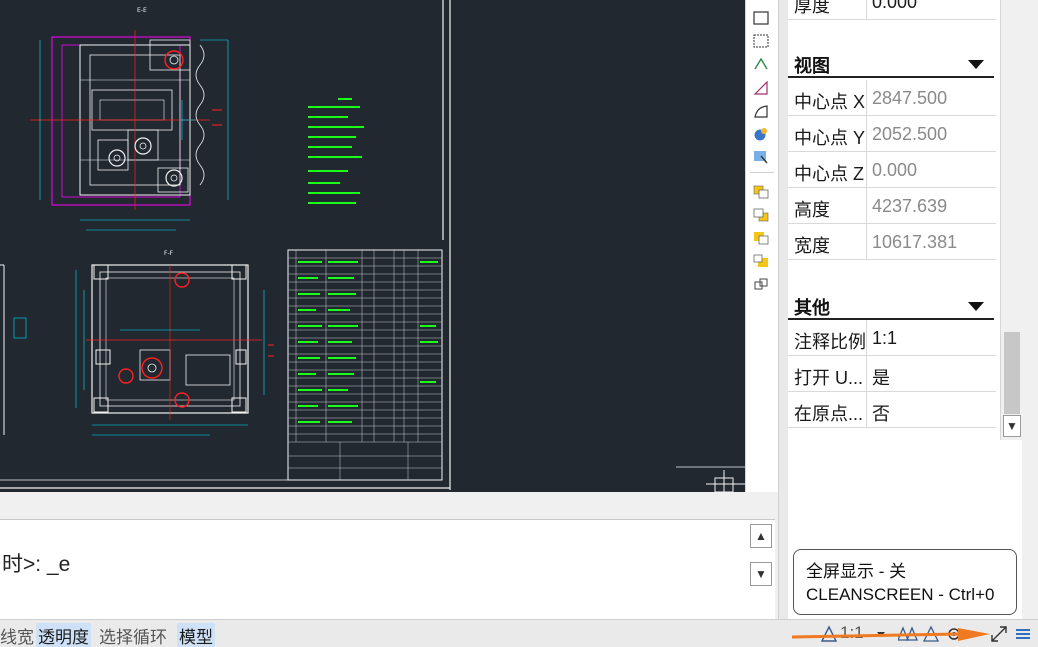 The width and height of the screenshot is (1038, 647). I want to click on view-ee, so click(129, 130).